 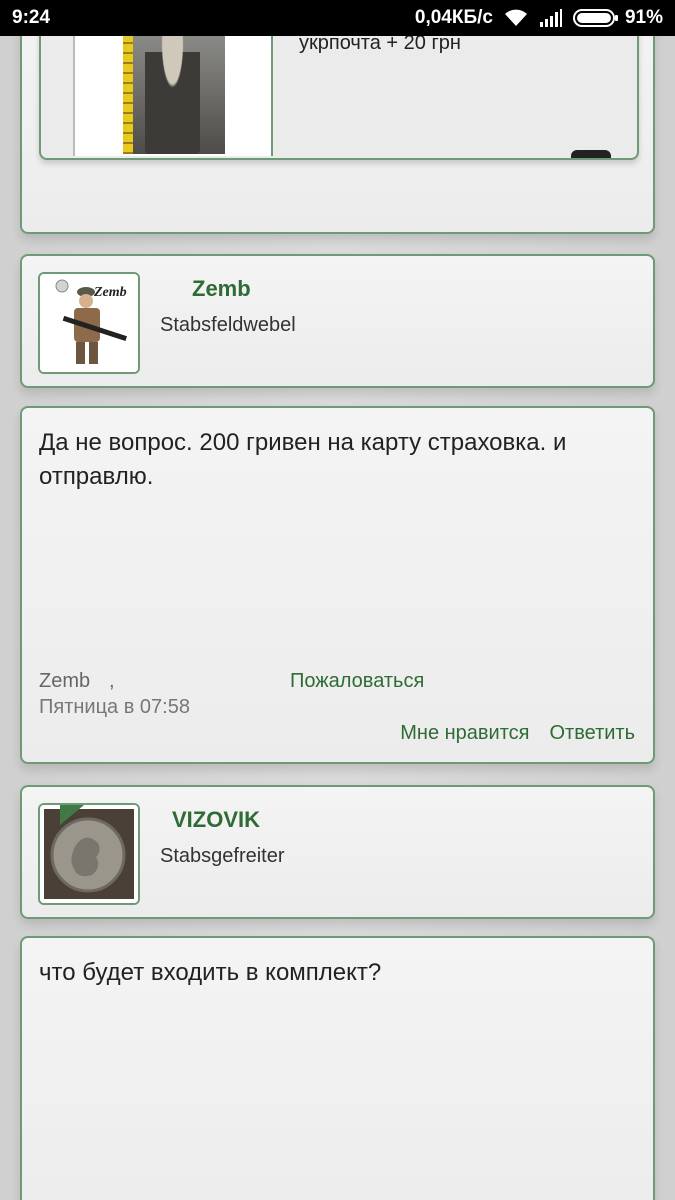 What do you see at coordinates (110, 292) in the screenshot?
I see `avatar-label: Zemb` at bounding box center [110, 292].